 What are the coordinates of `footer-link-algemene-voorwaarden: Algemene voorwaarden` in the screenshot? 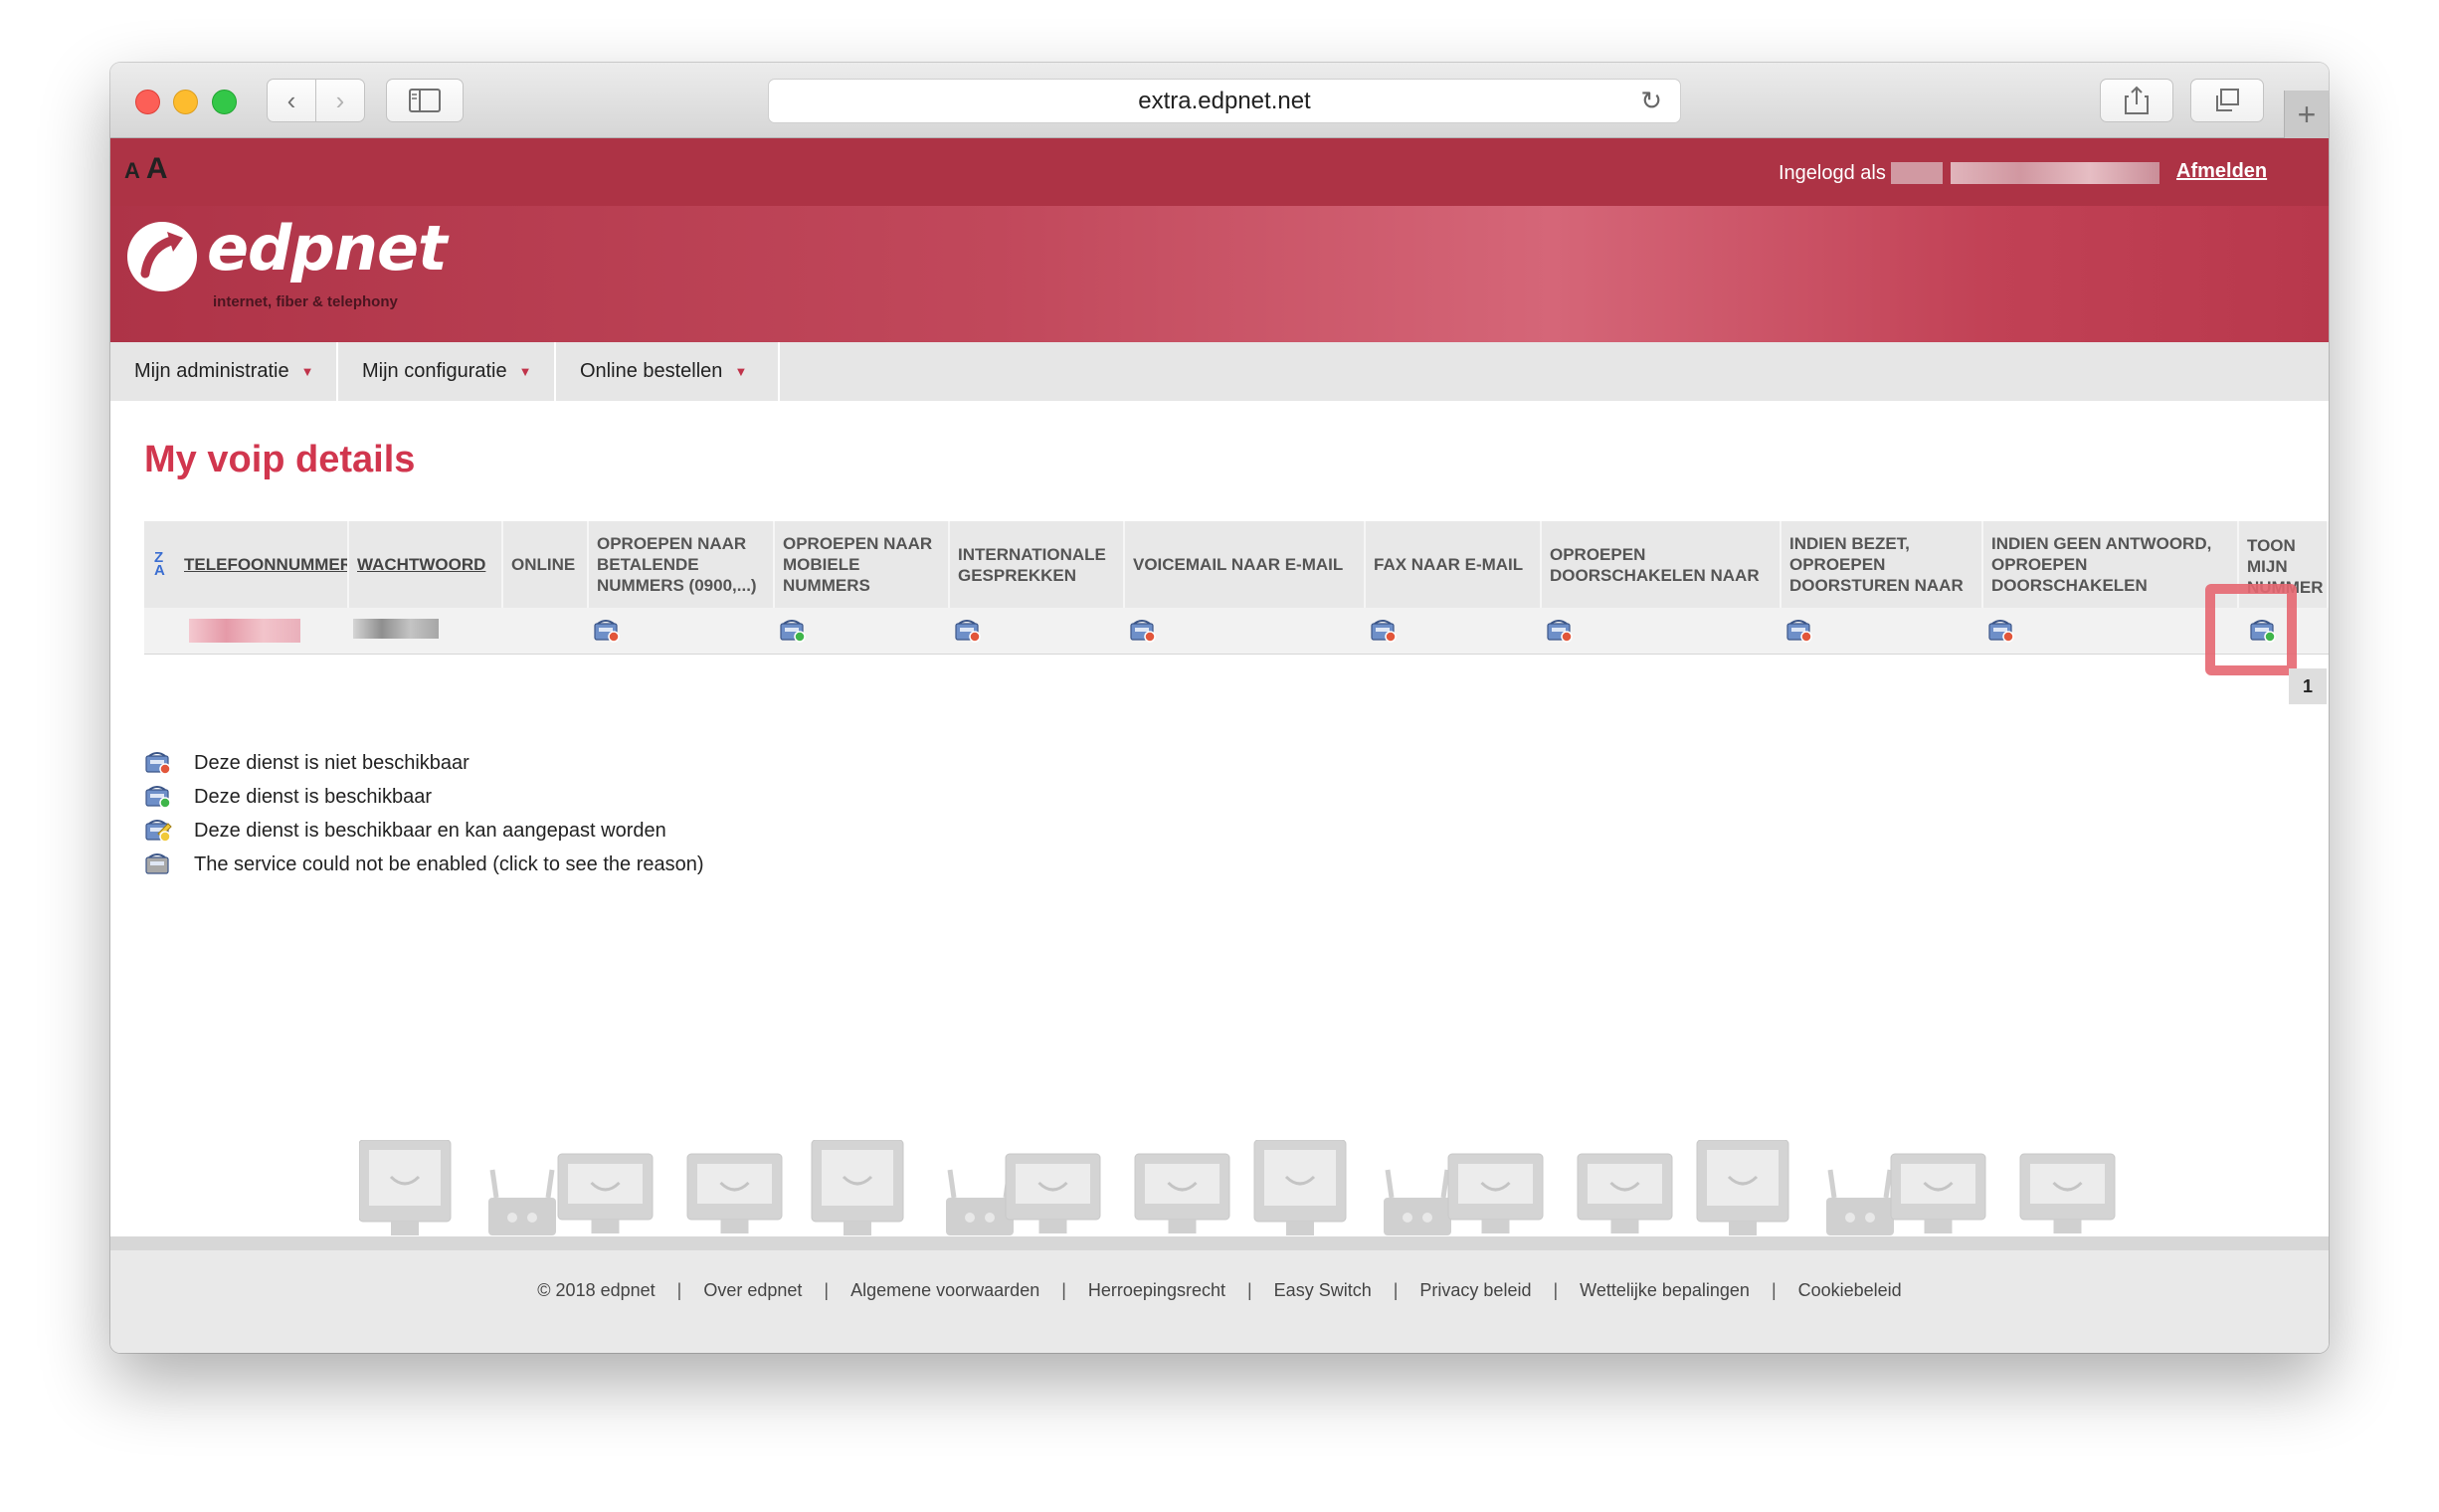 It's located at (944, 1290).